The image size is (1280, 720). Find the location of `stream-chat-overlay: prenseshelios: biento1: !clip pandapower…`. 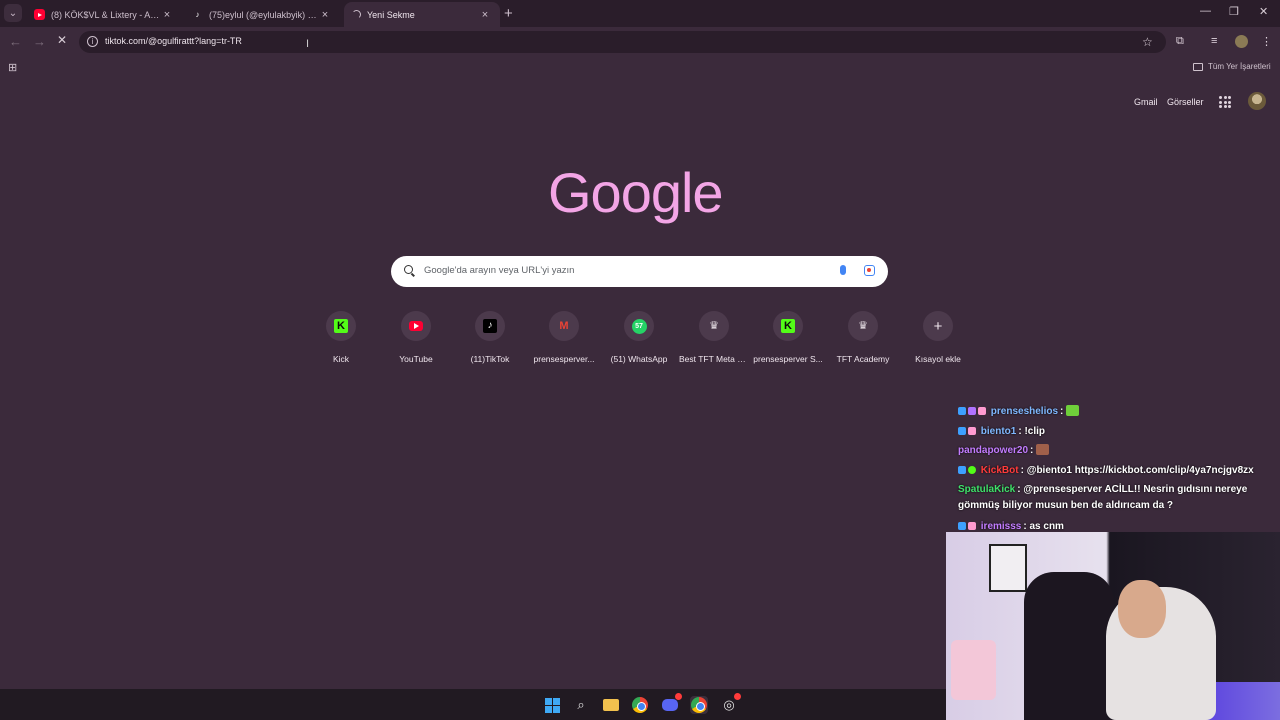

stream-chat-overlay: prenseshelios: biento1: !clip pandapower… is located at coordinates (1117, 469).